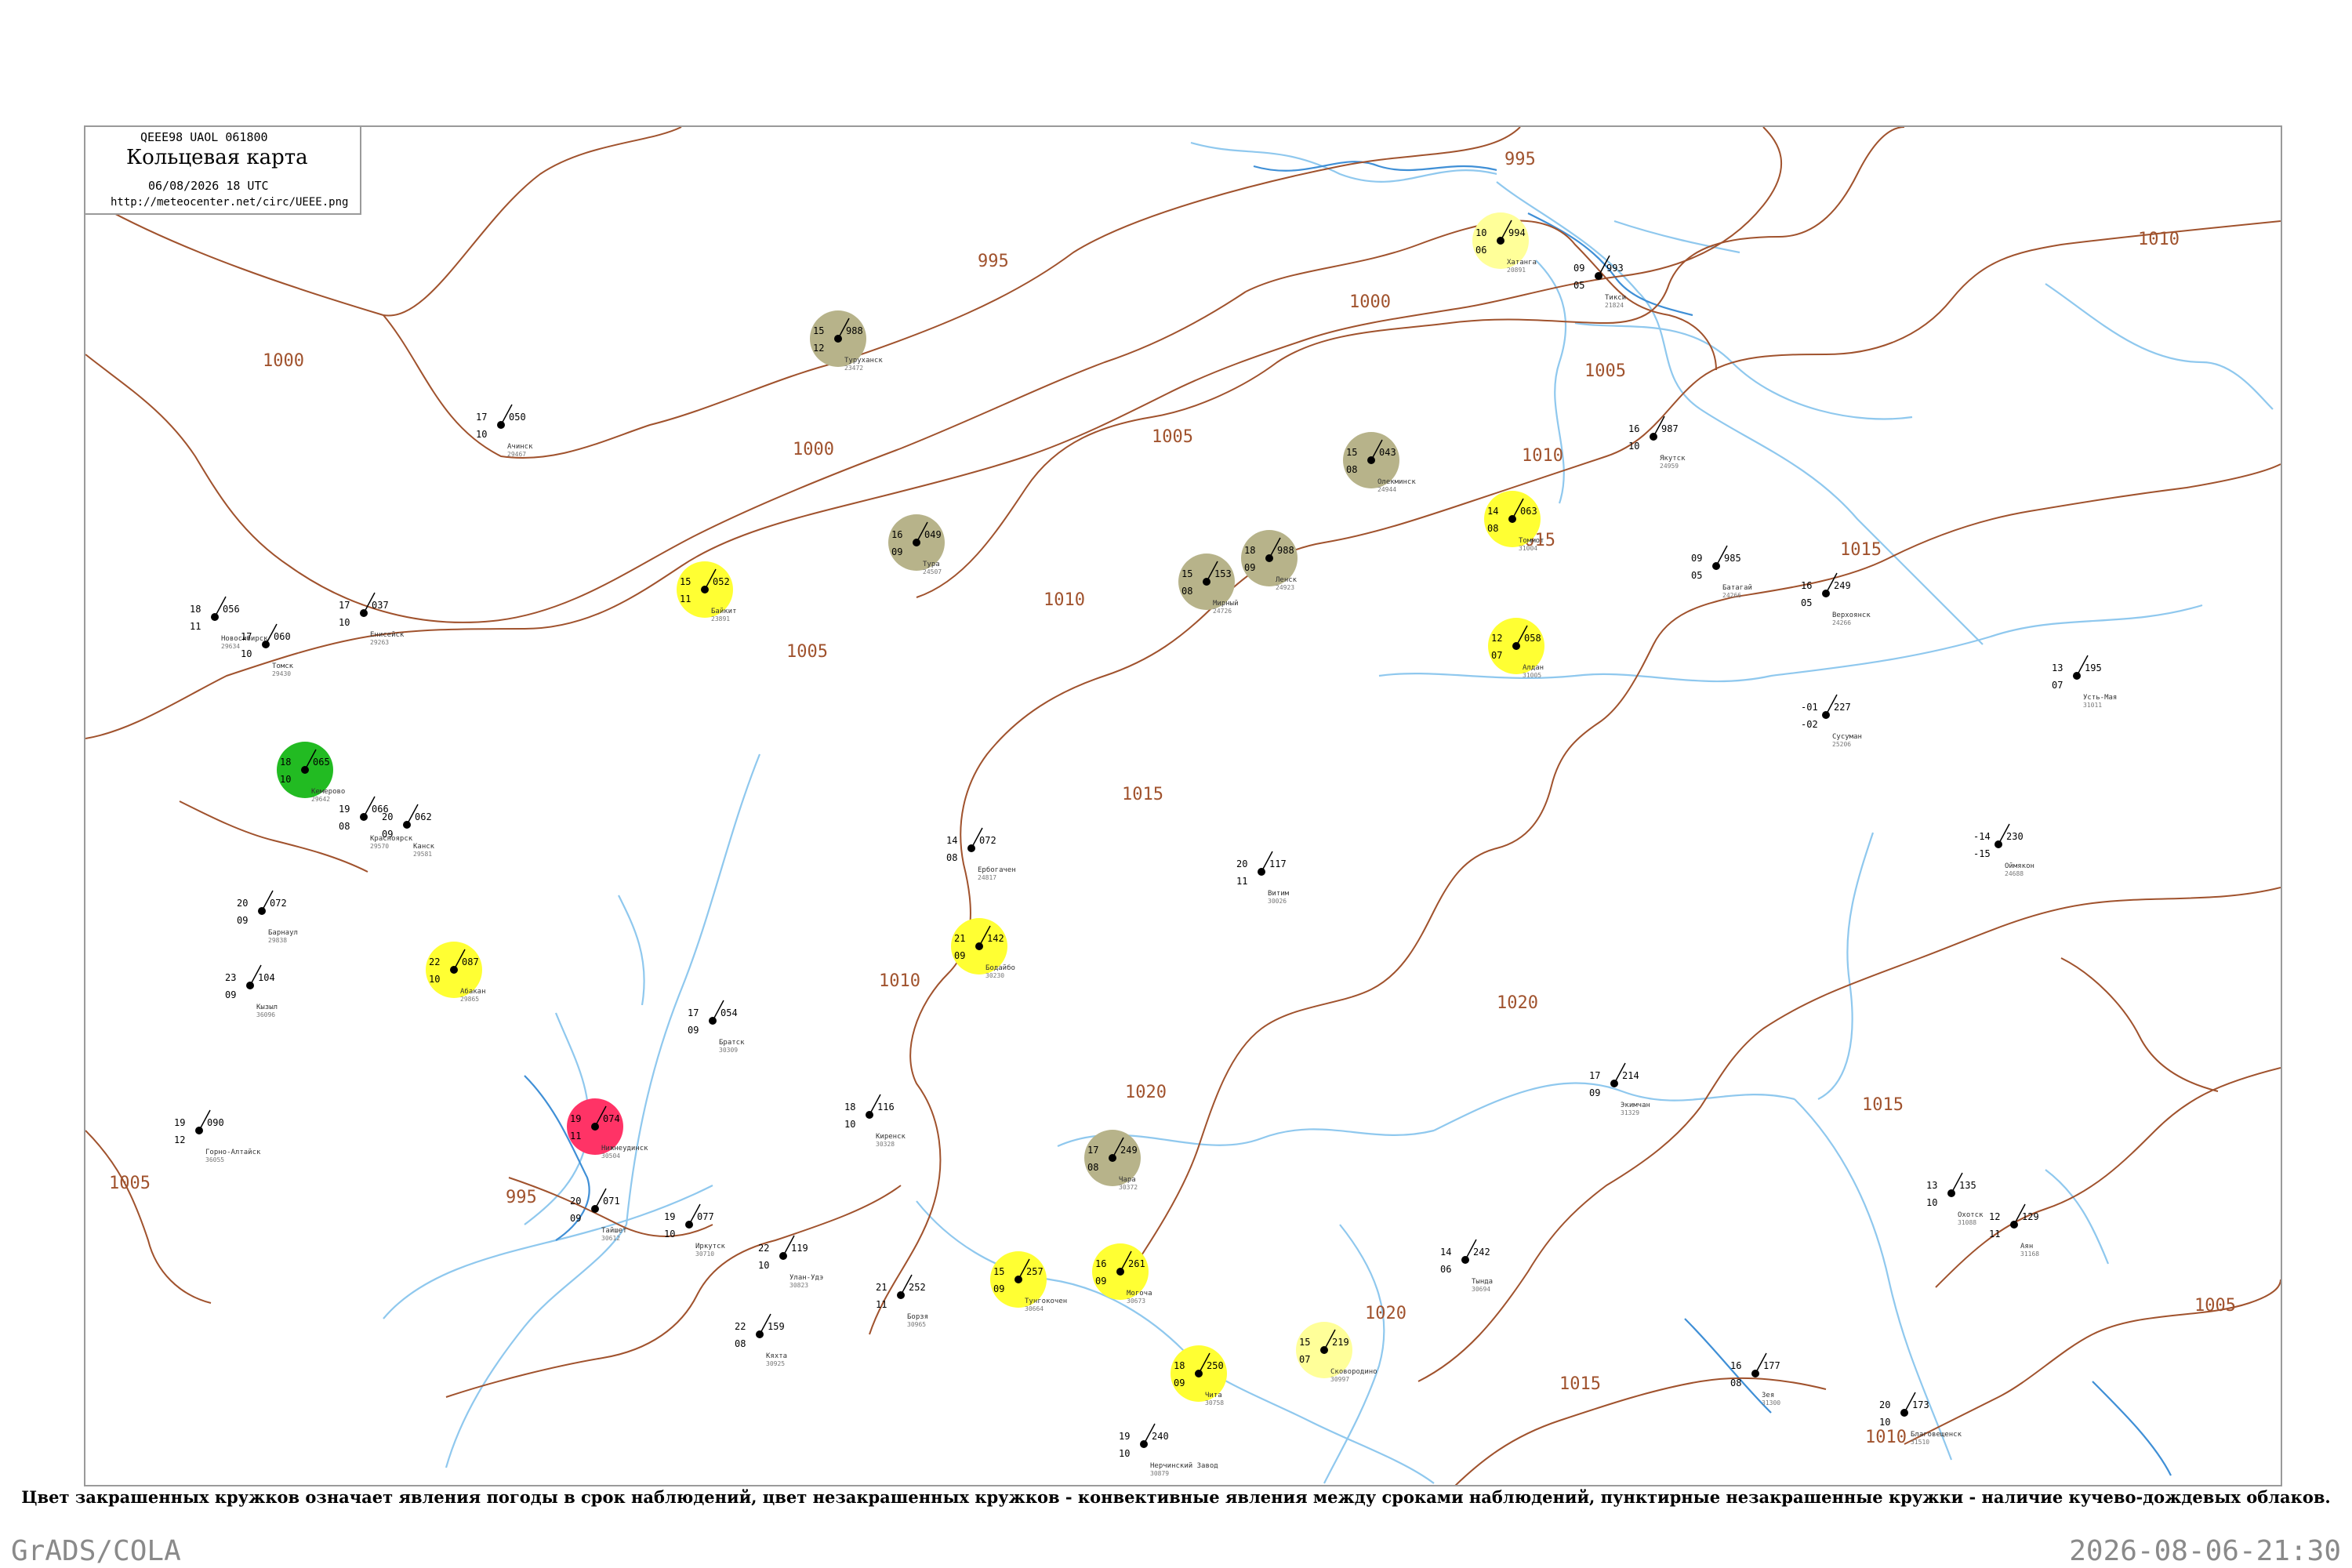  Describe the element at coordinates (846, 341) in the screenshot. I see `station-23472: 15 12 988 Туруханск23472` at that location.